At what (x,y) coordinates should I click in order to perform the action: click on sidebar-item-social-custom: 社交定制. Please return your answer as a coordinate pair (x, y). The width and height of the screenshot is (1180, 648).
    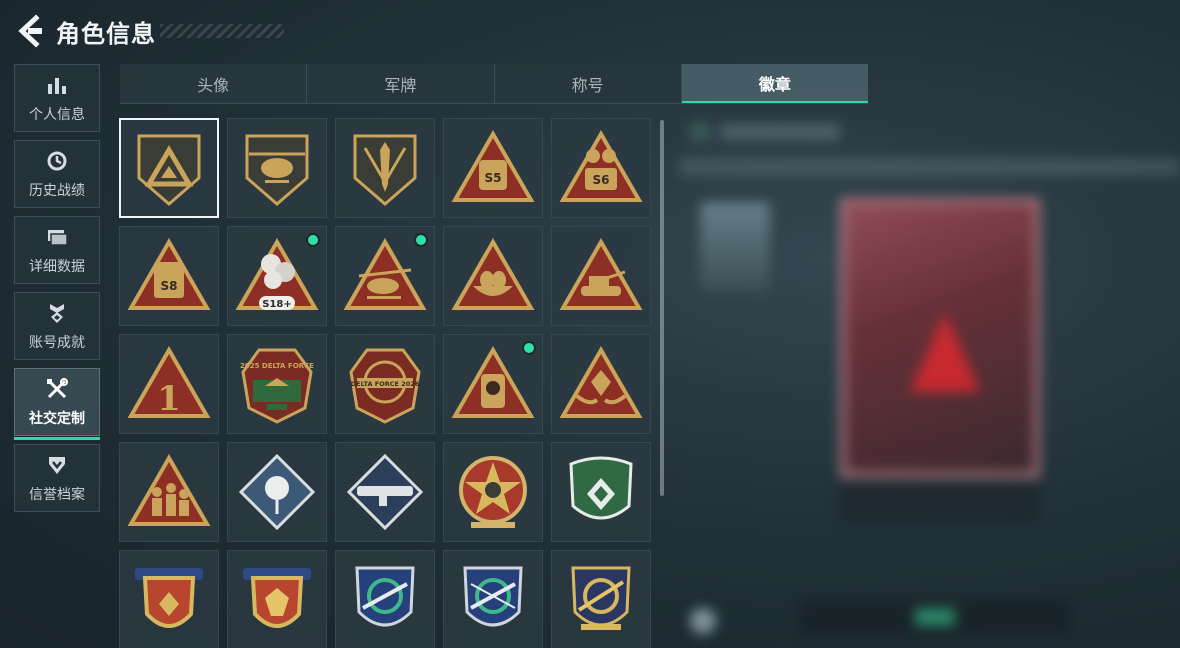
    Looking at the image, I should click on (57, 404).